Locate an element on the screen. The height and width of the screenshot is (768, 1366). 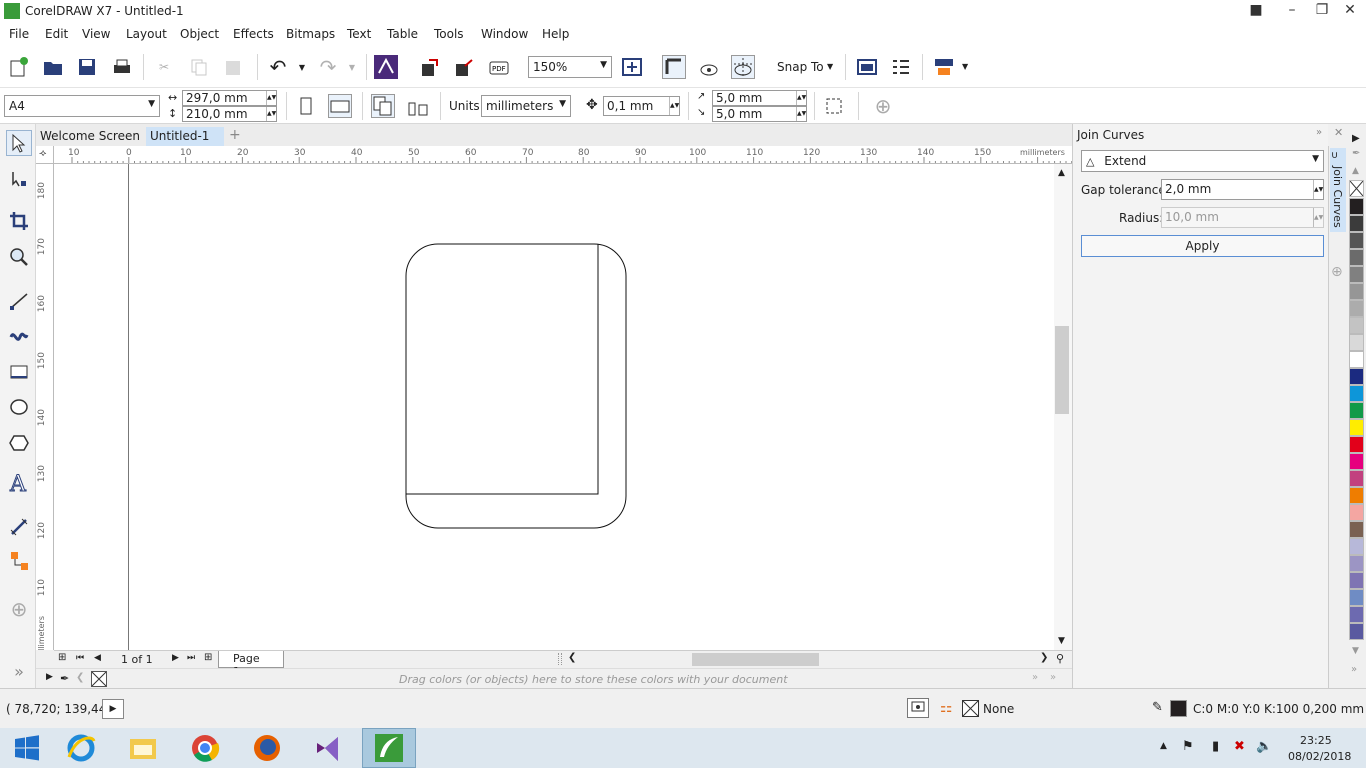
tab-untitled-1: Untitled-1 is located at coordinates (185, 136).